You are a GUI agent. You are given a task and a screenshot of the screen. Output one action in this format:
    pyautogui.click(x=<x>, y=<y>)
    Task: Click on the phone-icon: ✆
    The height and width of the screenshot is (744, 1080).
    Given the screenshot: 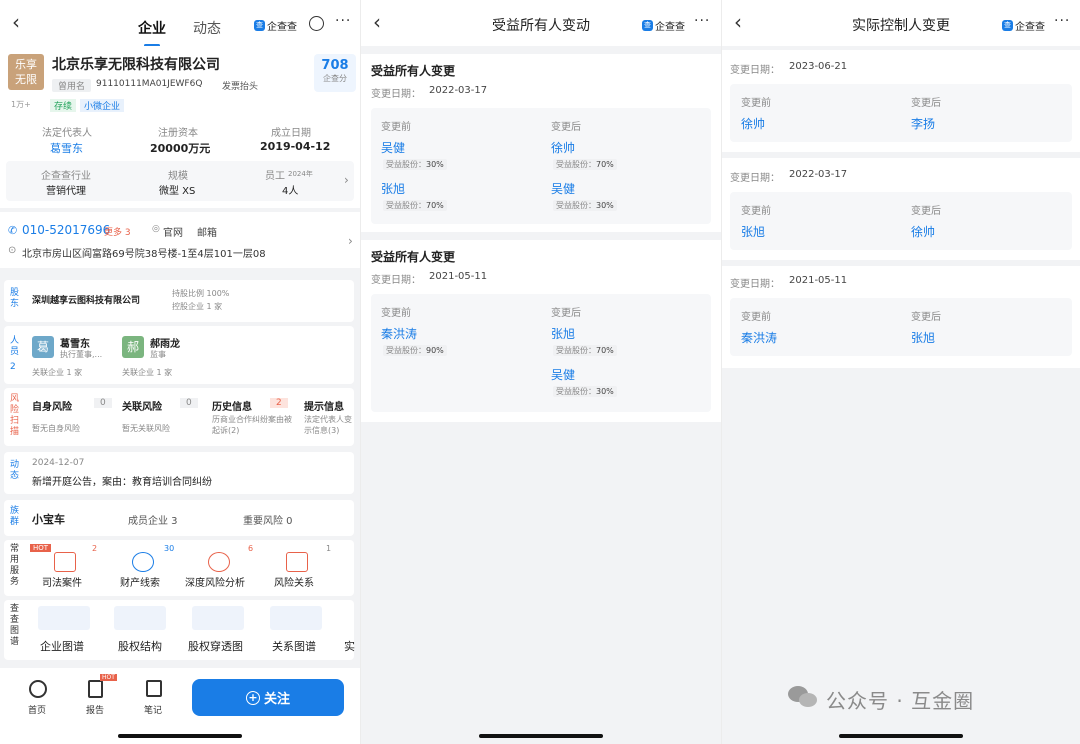 What is the action you would take?
    pyautogui.click(x=13, y=230)
    